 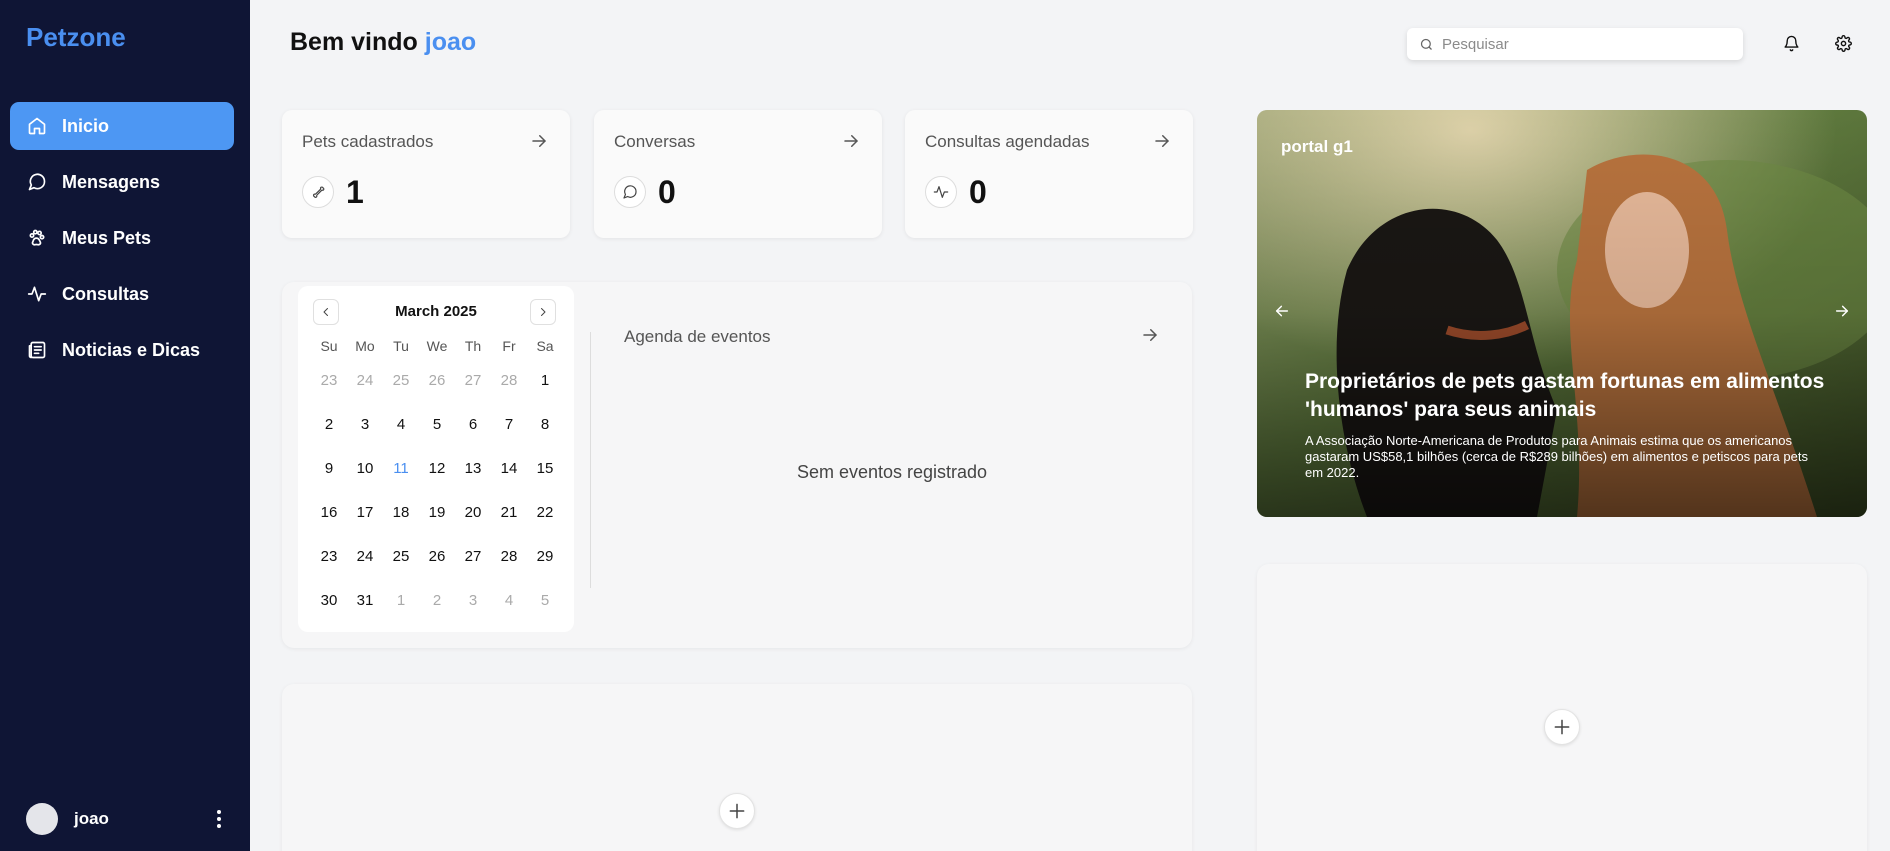 What do you see at coordinates (509, 424) in the screenshot?
I see `calendar-day: 7` at bounding box center [509, 424].